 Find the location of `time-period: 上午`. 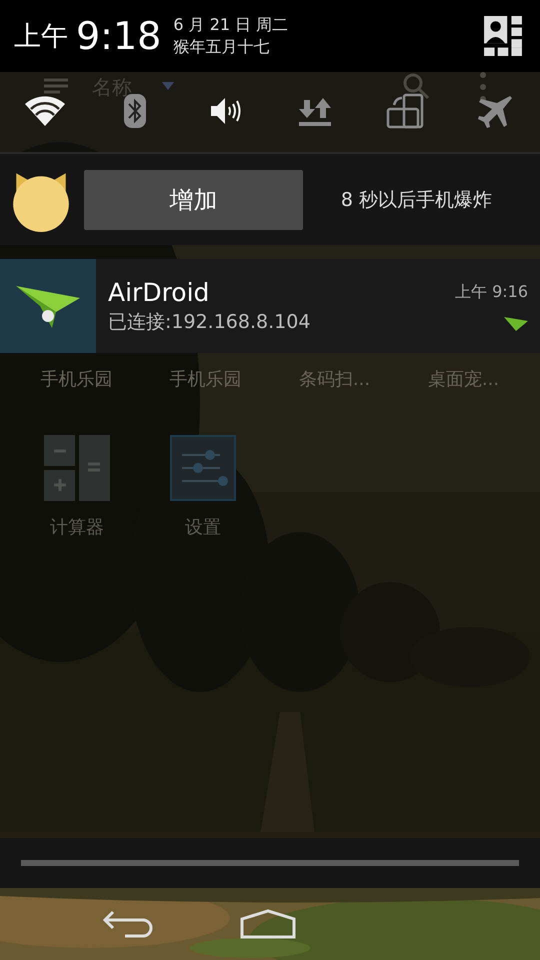

time-period: 上午 is located at coordinates (41, 37).